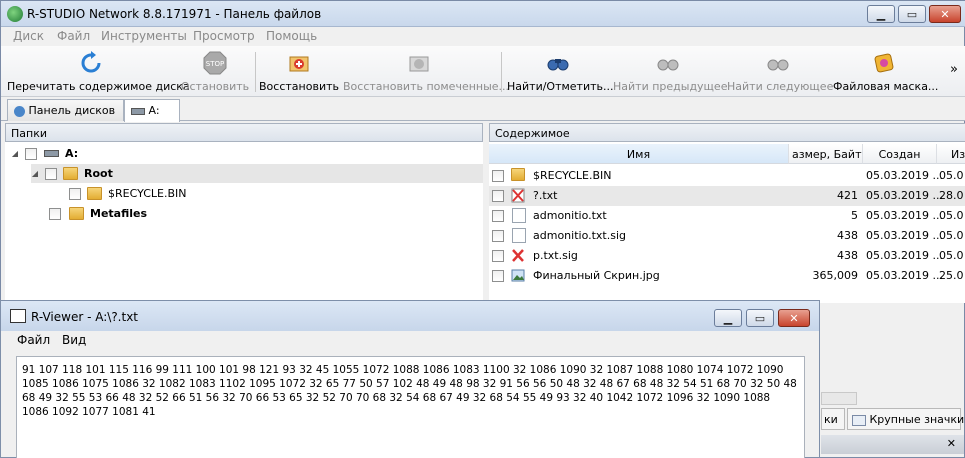 Image resolution: width=965 pixels, height=458 pixels. I want to click on viewer-minimize-button: ▁, so click(728, 318).